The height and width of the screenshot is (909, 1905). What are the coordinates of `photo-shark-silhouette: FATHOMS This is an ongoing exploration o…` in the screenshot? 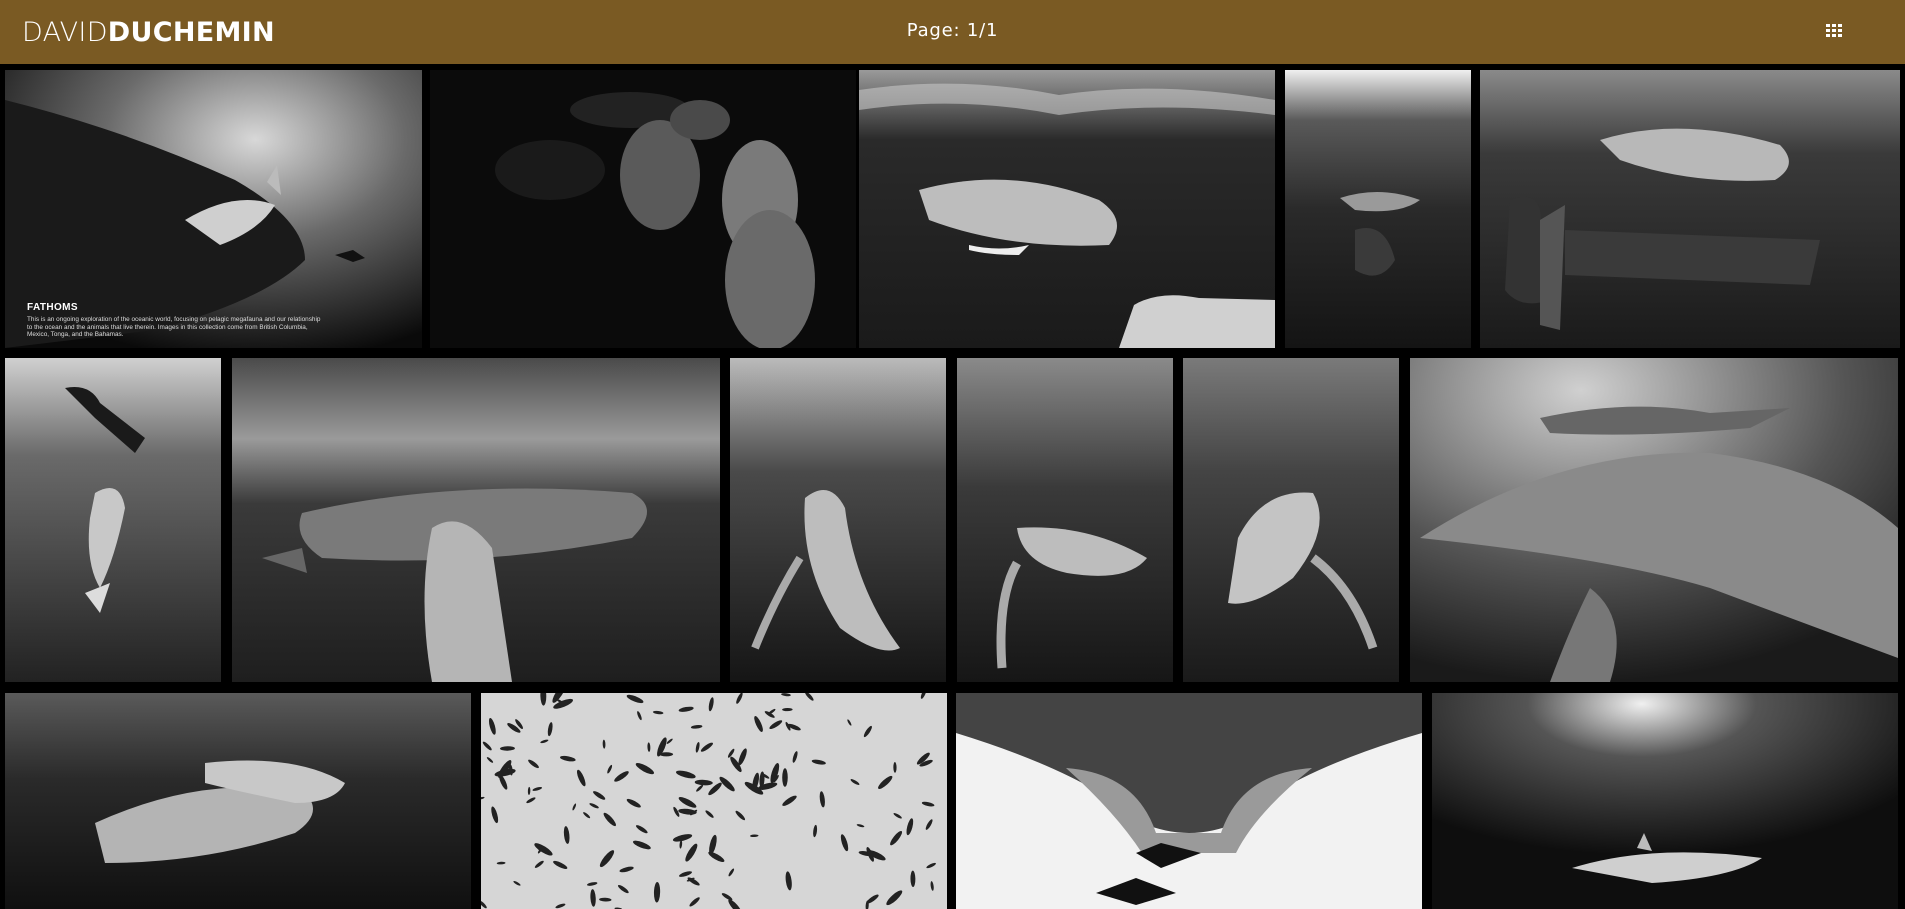 It's located at (213, 209).